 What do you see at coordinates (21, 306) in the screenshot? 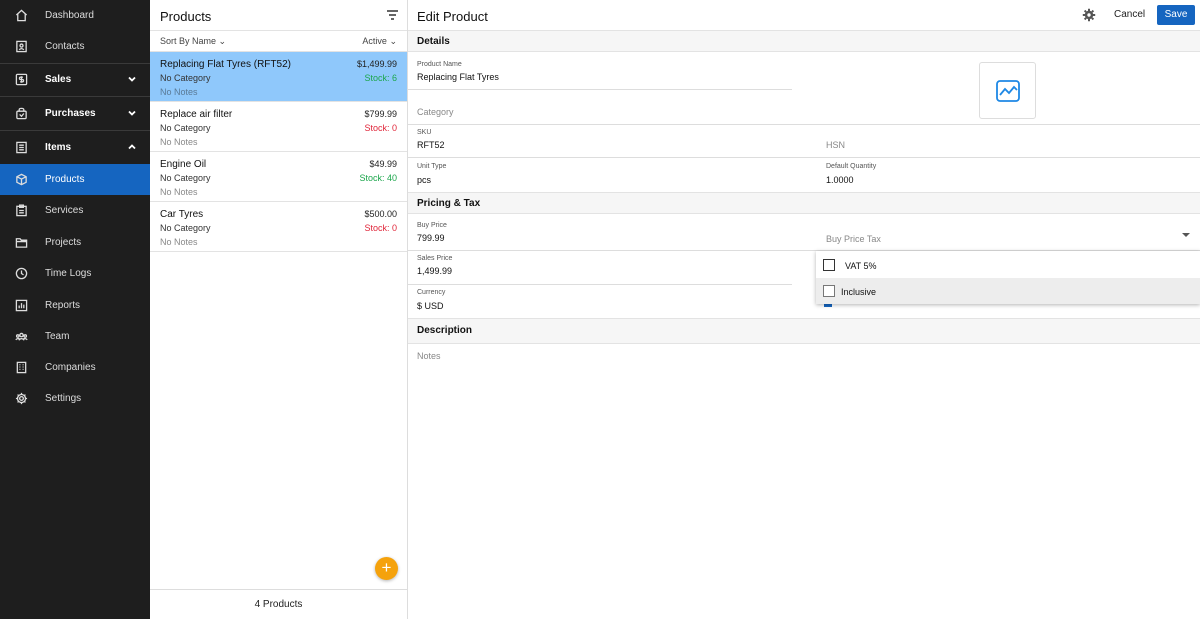
I see `chart-icon` at bounding box center [21, 306].